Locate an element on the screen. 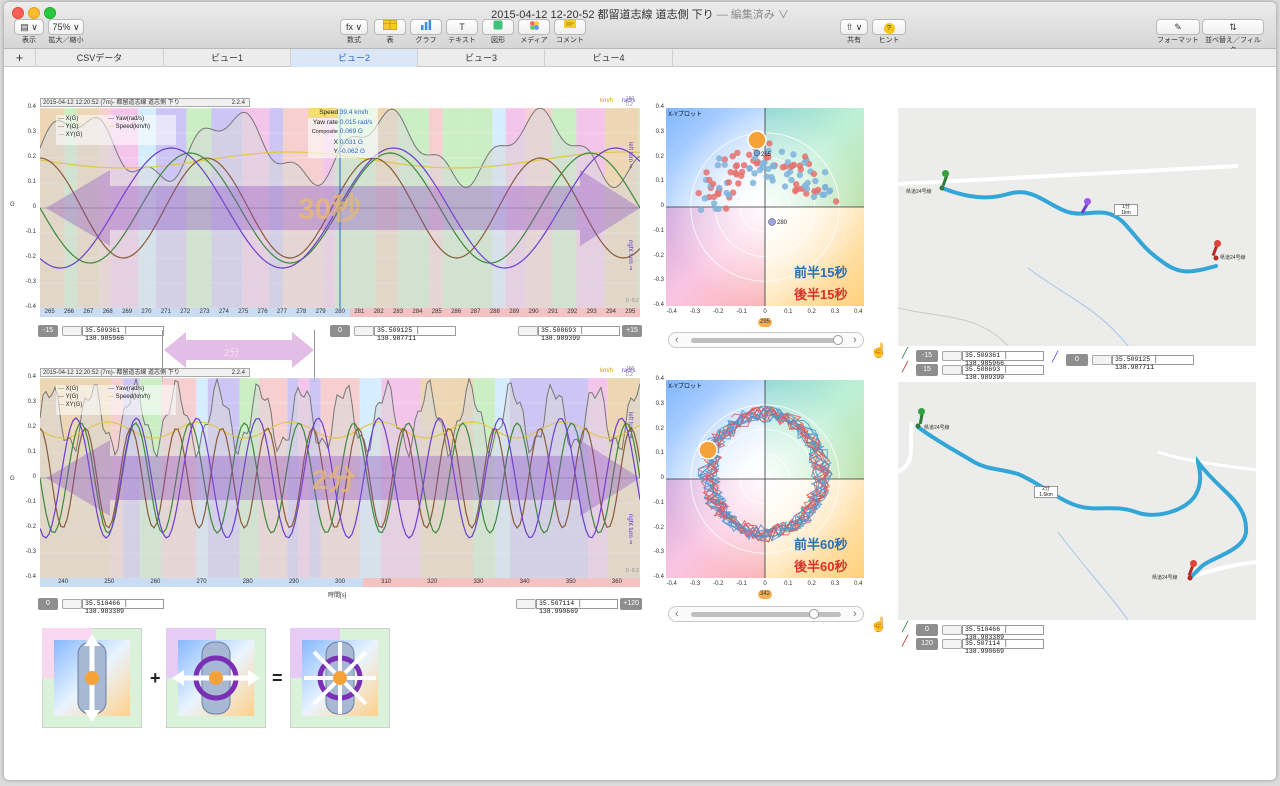 The image size is (1280, 786). speed-unit: km/h is located at coordinates (607, 371).